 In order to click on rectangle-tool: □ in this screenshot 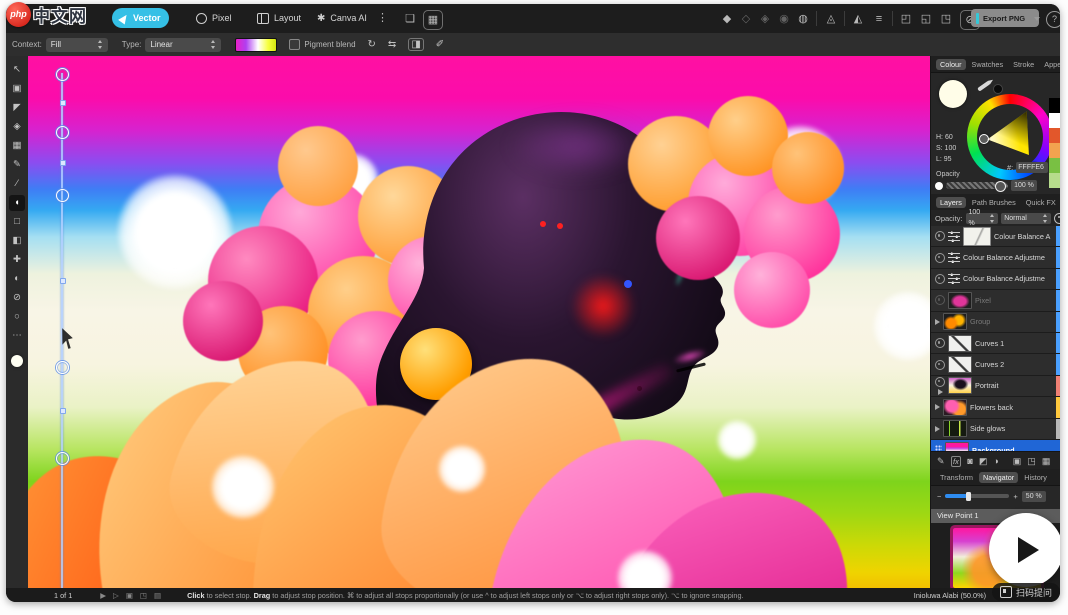, I will do `click(17, 222)`.